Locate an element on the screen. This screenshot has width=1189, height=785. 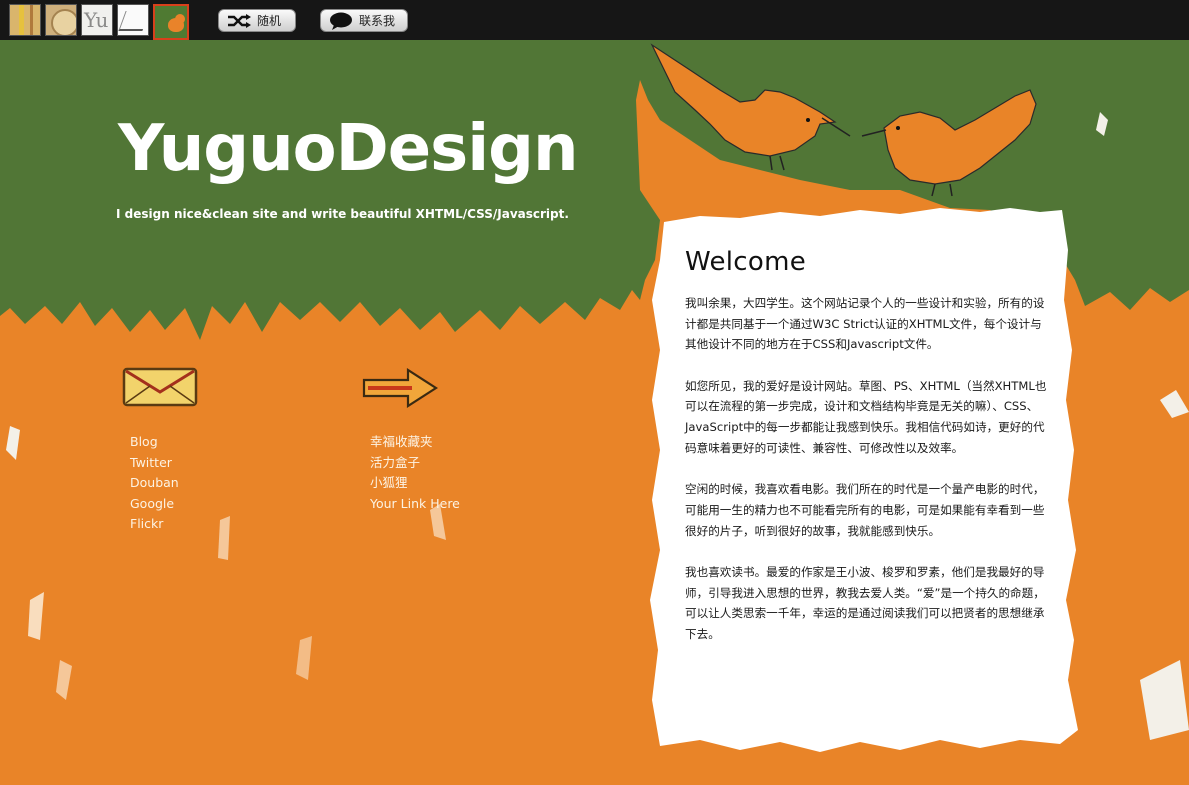
welcome-title: Welcome is located at coordinates (746, 262).